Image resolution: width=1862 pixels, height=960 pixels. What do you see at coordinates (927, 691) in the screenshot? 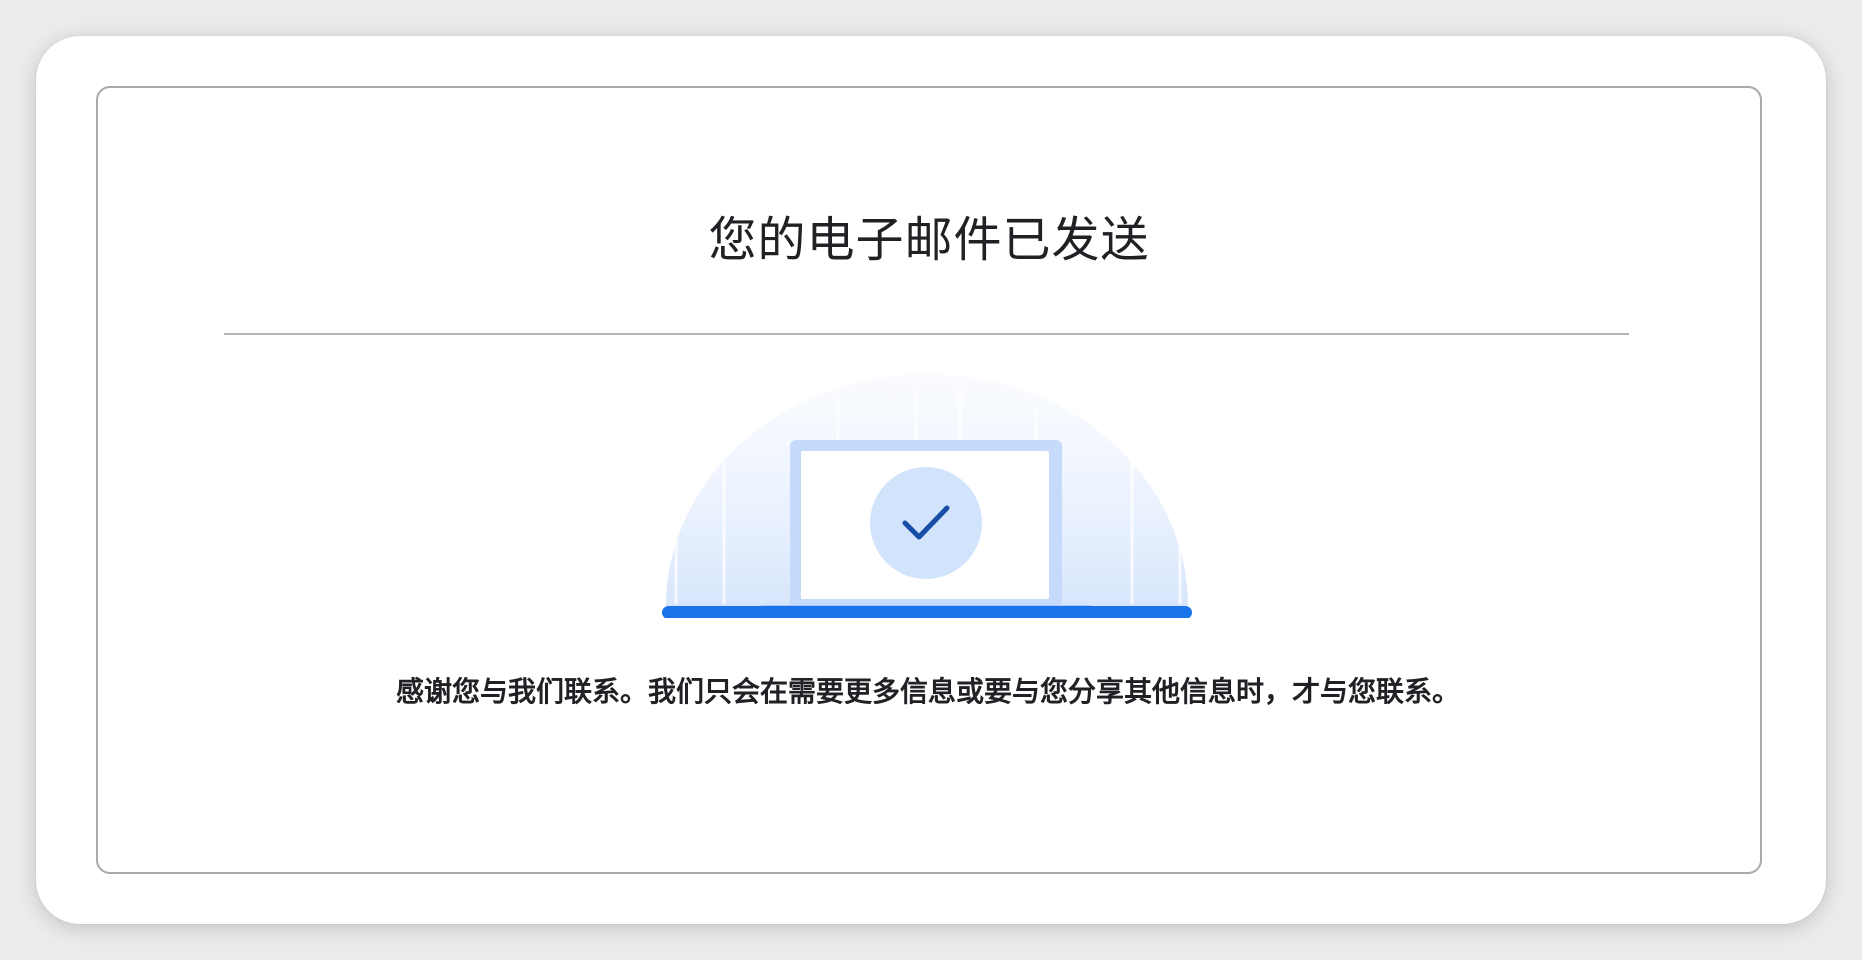
I see `confirmation-message: 感谢您与我们联系。我们只会在需要更多信息或要与您分享其他信息时，才与您联系。` at bounding box center [927, 691].